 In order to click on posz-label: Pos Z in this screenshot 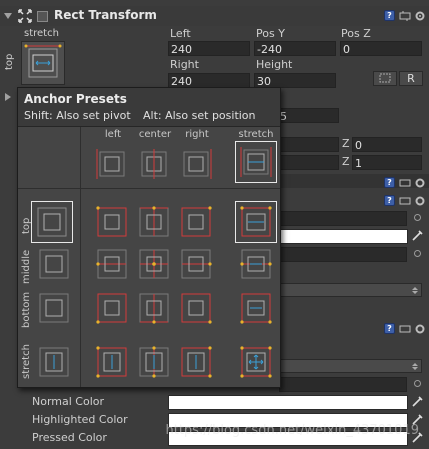, I will do `click(356, 33)`.